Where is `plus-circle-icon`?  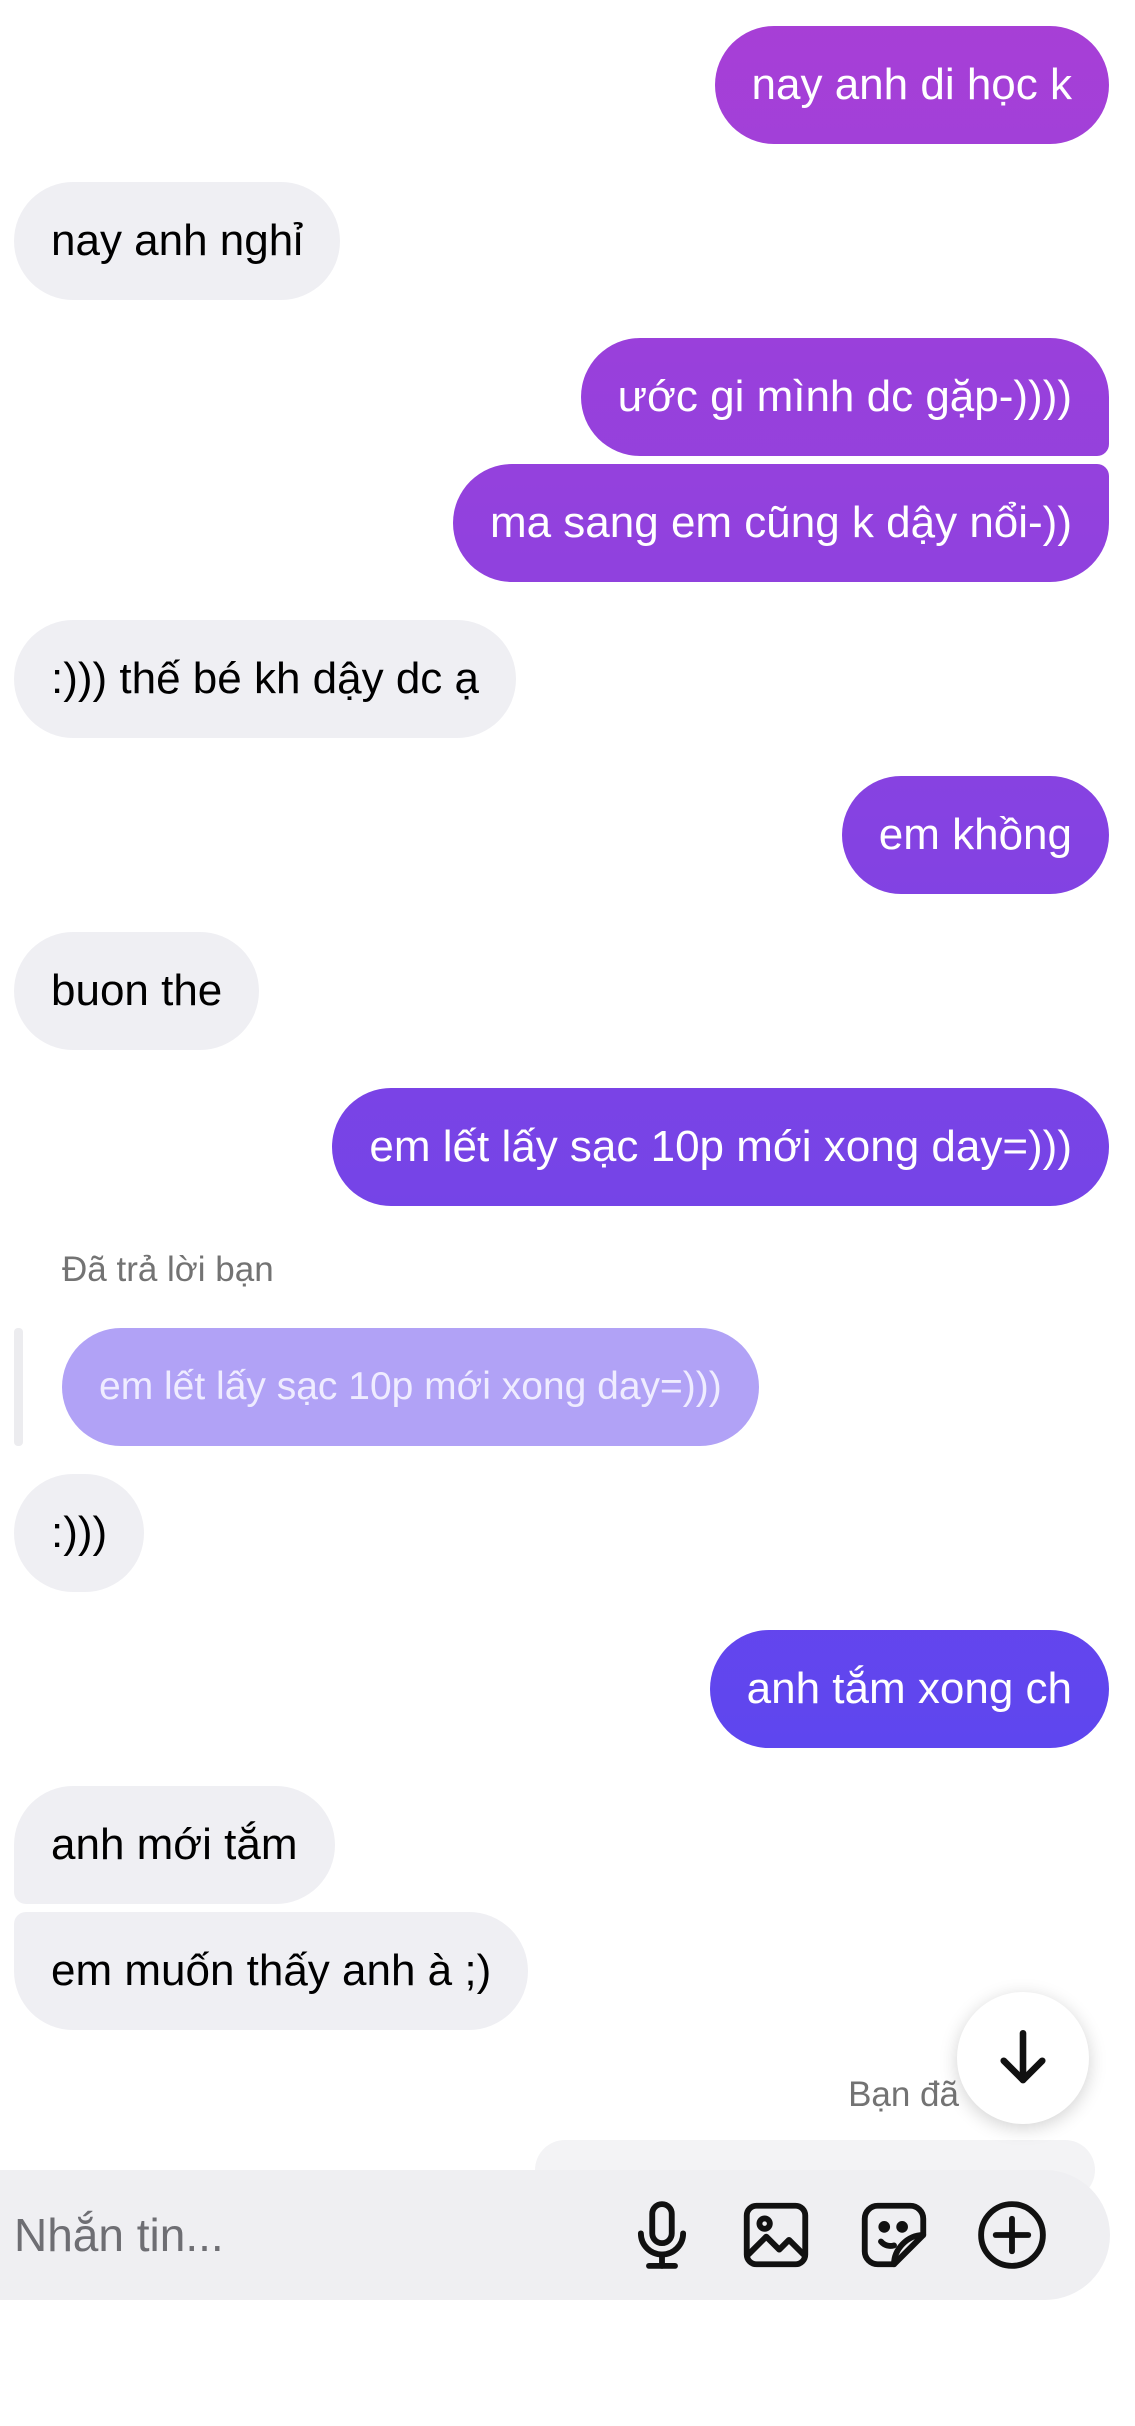
plus-circle-icon is located at coordinates (1012, 2235).